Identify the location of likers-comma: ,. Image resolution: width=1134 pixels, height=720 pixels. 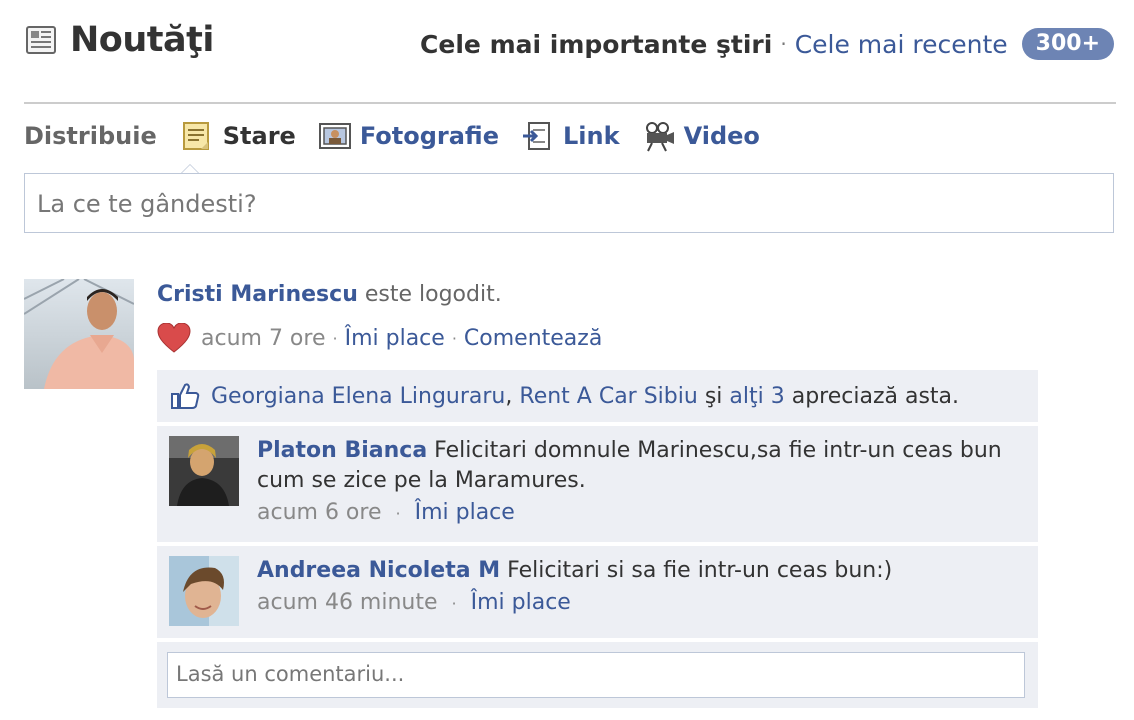
(509, 396).